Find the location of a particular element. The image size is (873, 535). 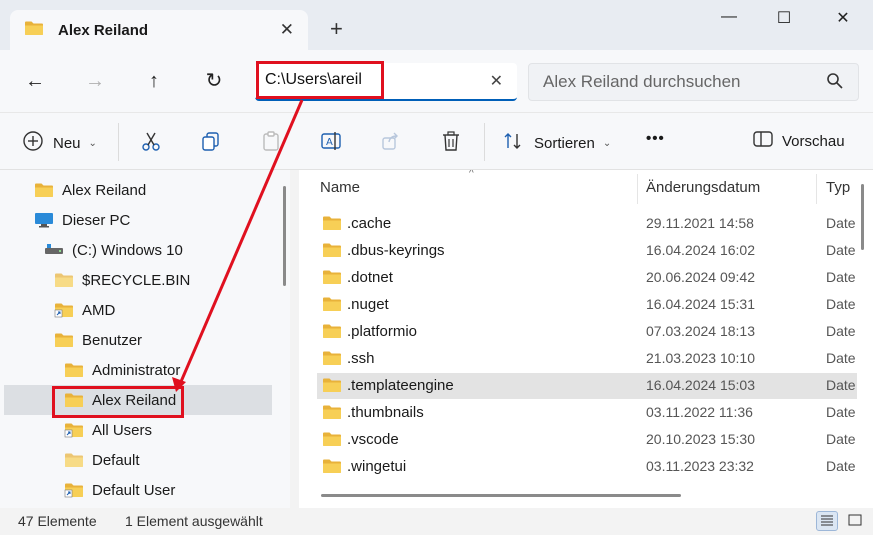

annotation-arrow is located at coordinates (238, 245).